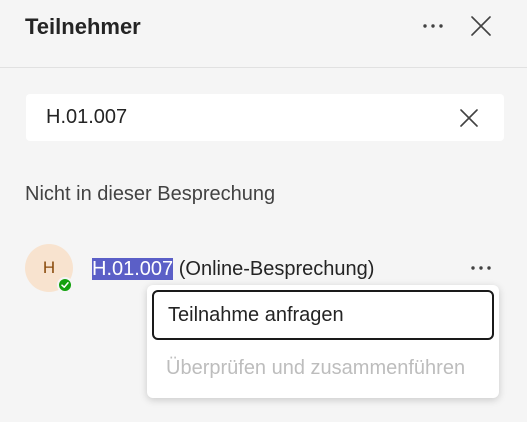  I want to click on menu-item-review-and-merge: Überprüfen und zusammenführen, so click(316, 367).